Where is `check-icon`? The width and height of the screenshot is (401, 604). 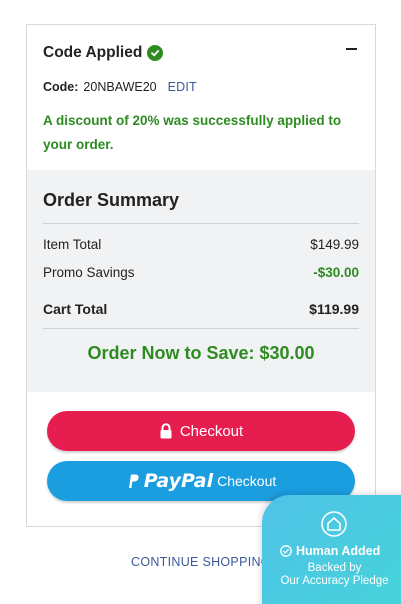
check-icon is located at coordinates (286, 551).